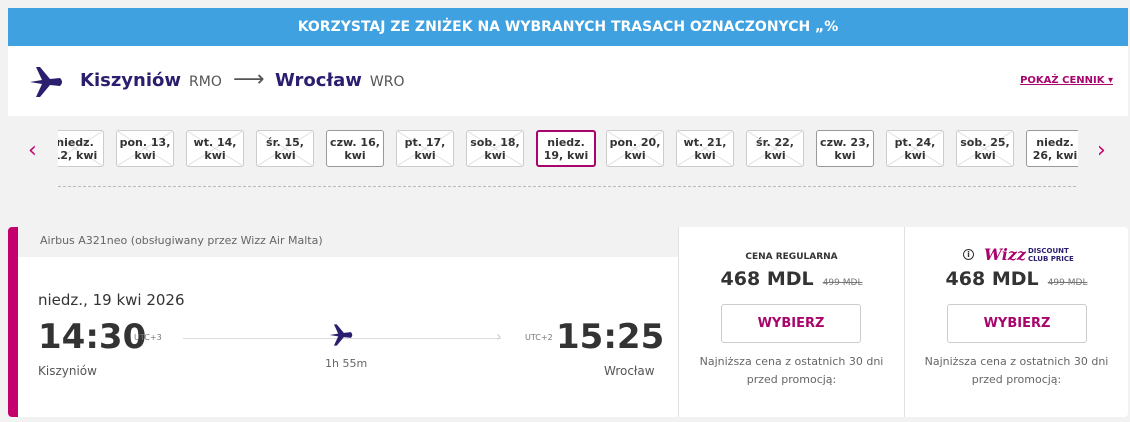 The image size is (1130, 422). I want to click on info-icon: i, so click(968, 254).